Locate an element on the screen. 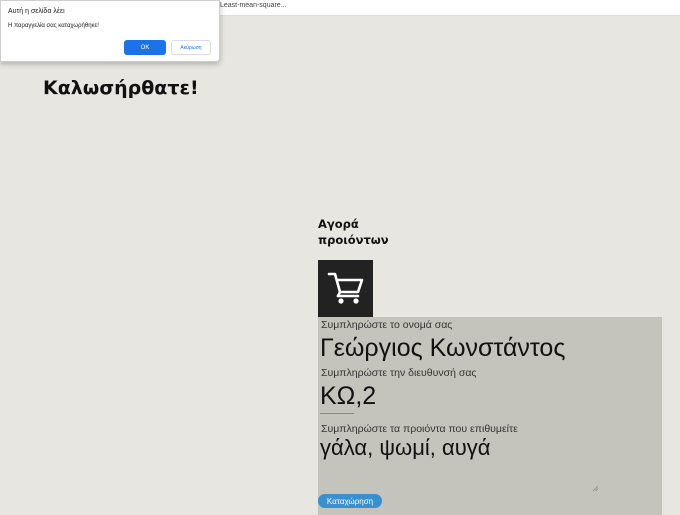 This screenshot has height=515, width=680. alert-message: Η παραγγελία σας καταχωρήθηκε! is located at coordinates (53, 26).